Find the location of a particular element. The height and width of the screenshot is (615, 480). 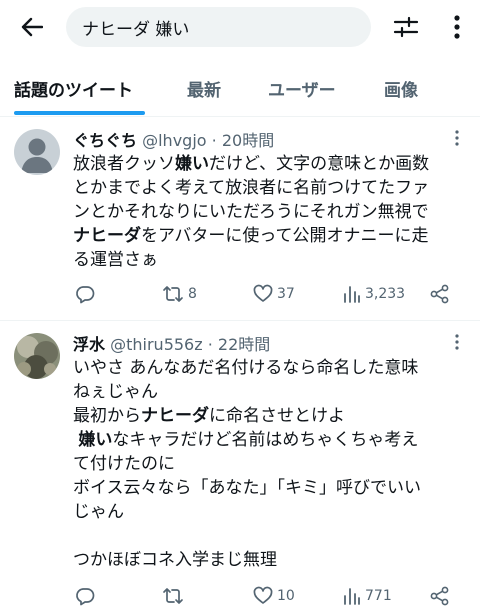

tweet-text-line: つかほぼコネ入学まじ無理 is located at coordinates (273, 560).